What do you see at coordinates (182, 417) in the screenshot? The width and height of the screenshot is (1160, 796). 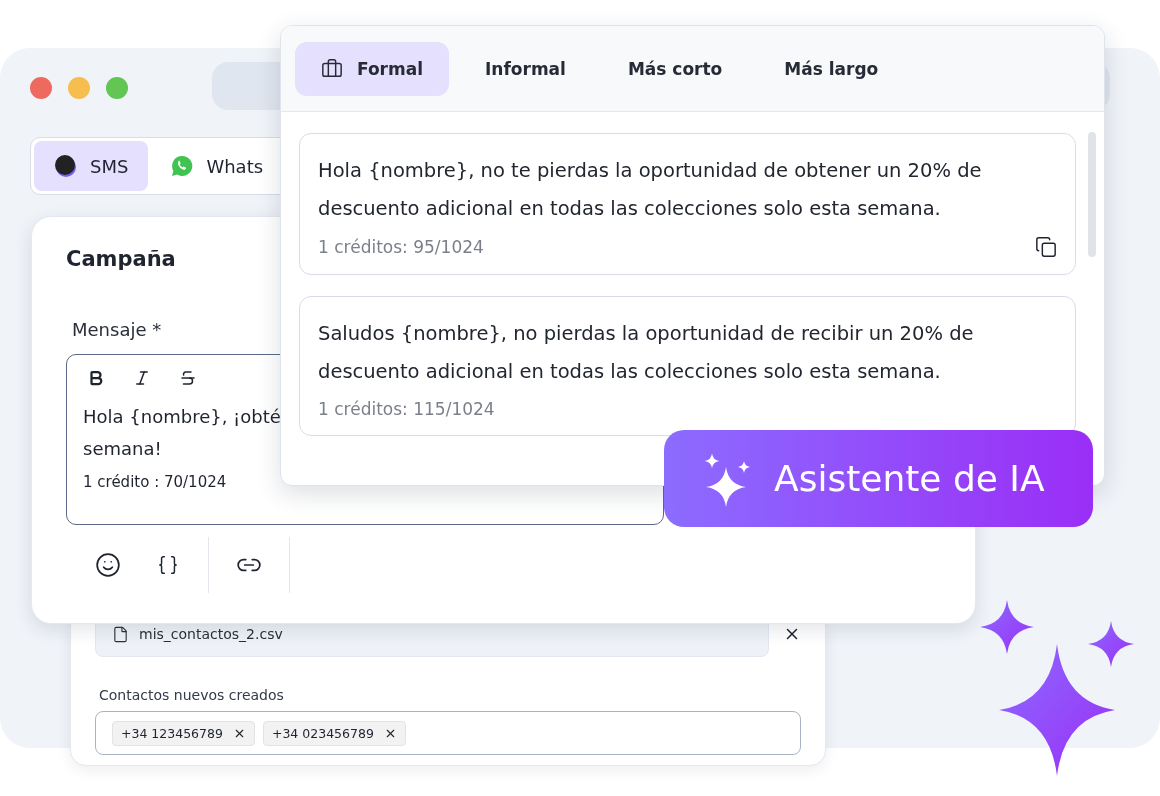 I see `message-line: Hola {nombre}, ¡obté` at bounding box center [182, 417].